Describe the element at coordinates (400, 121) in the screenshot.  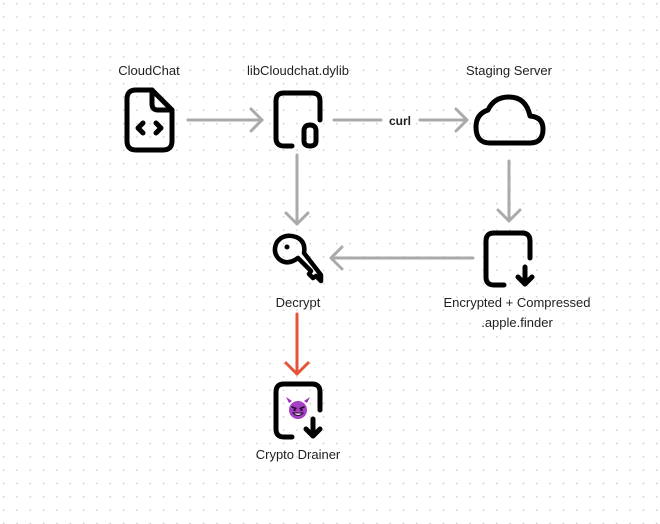
I see `edge-label-curl: curl` at that location.